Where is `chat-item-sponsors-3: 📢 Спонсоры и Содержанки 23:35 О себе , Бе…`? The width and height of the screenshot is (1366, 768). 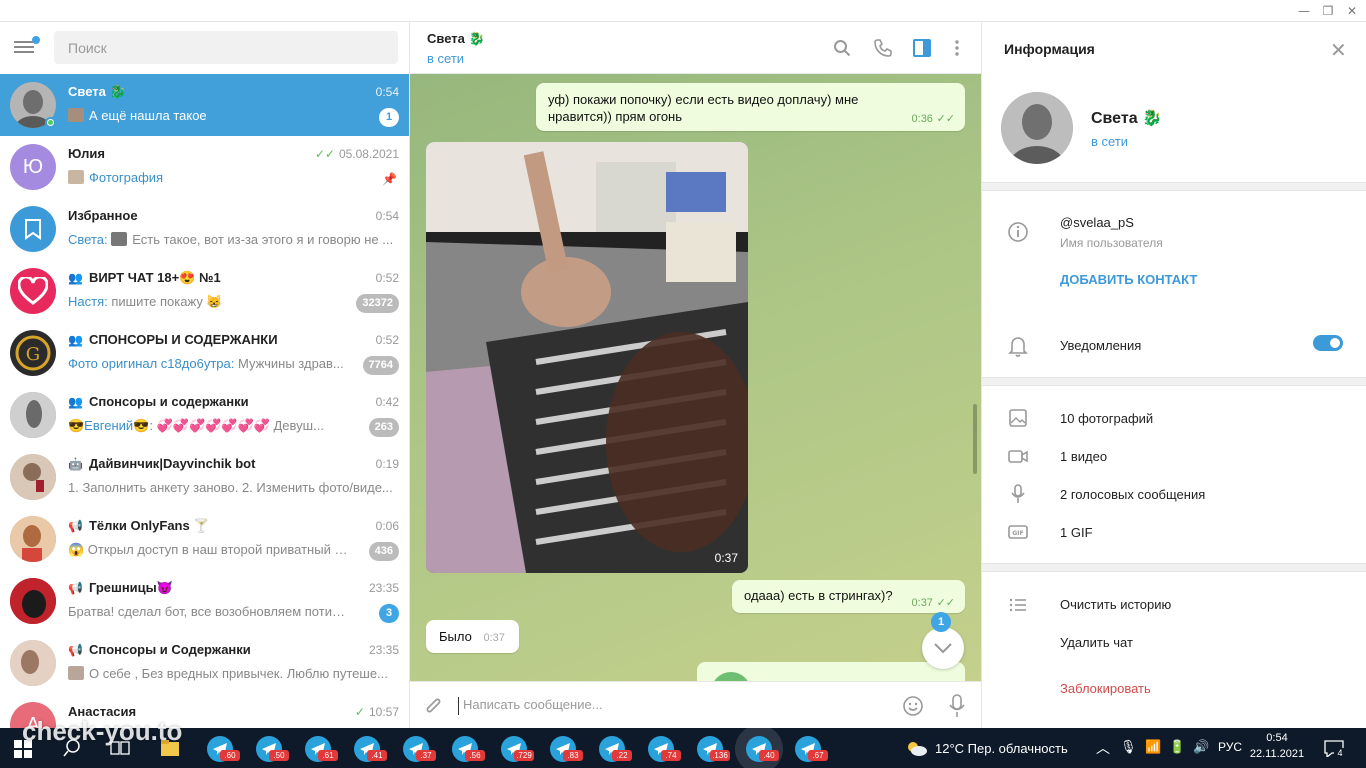 chat-item-sponsors-3: 📢 Спонсоры и Содержанки 23:35 О себе , Бе… is located at coordinates (204, 663).